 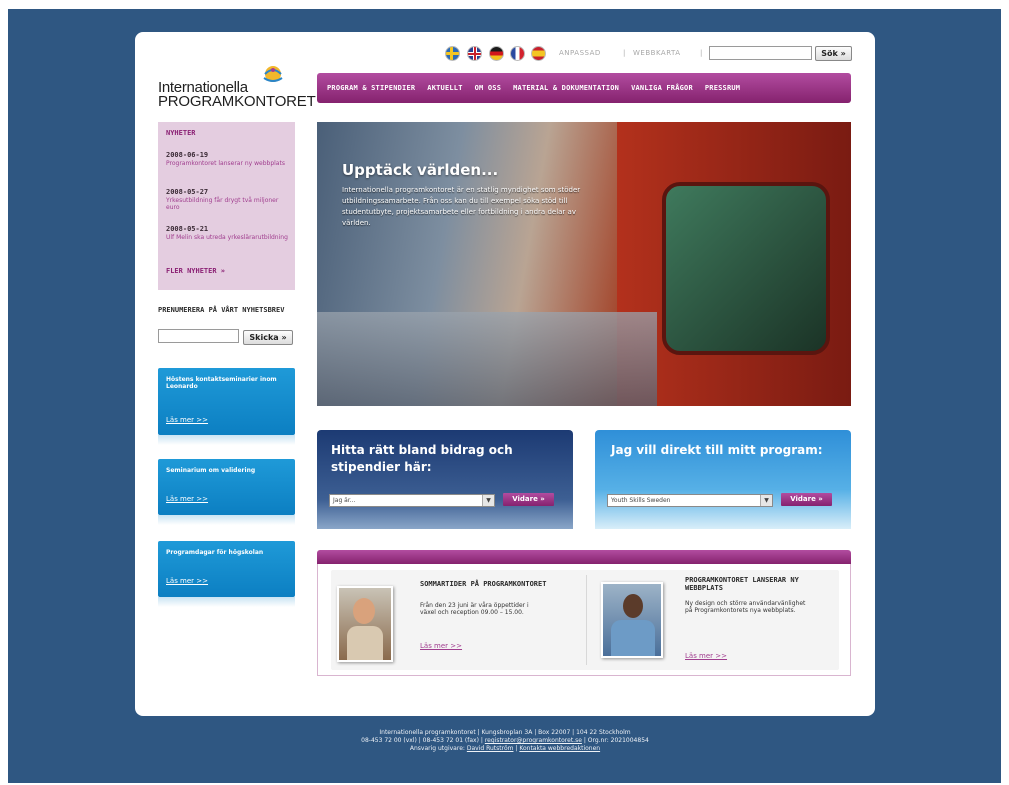 What do you see at coordinates (452, 53) in the screenshot?
I see `sweden-flag-icon` at bounding box center [452, 53].